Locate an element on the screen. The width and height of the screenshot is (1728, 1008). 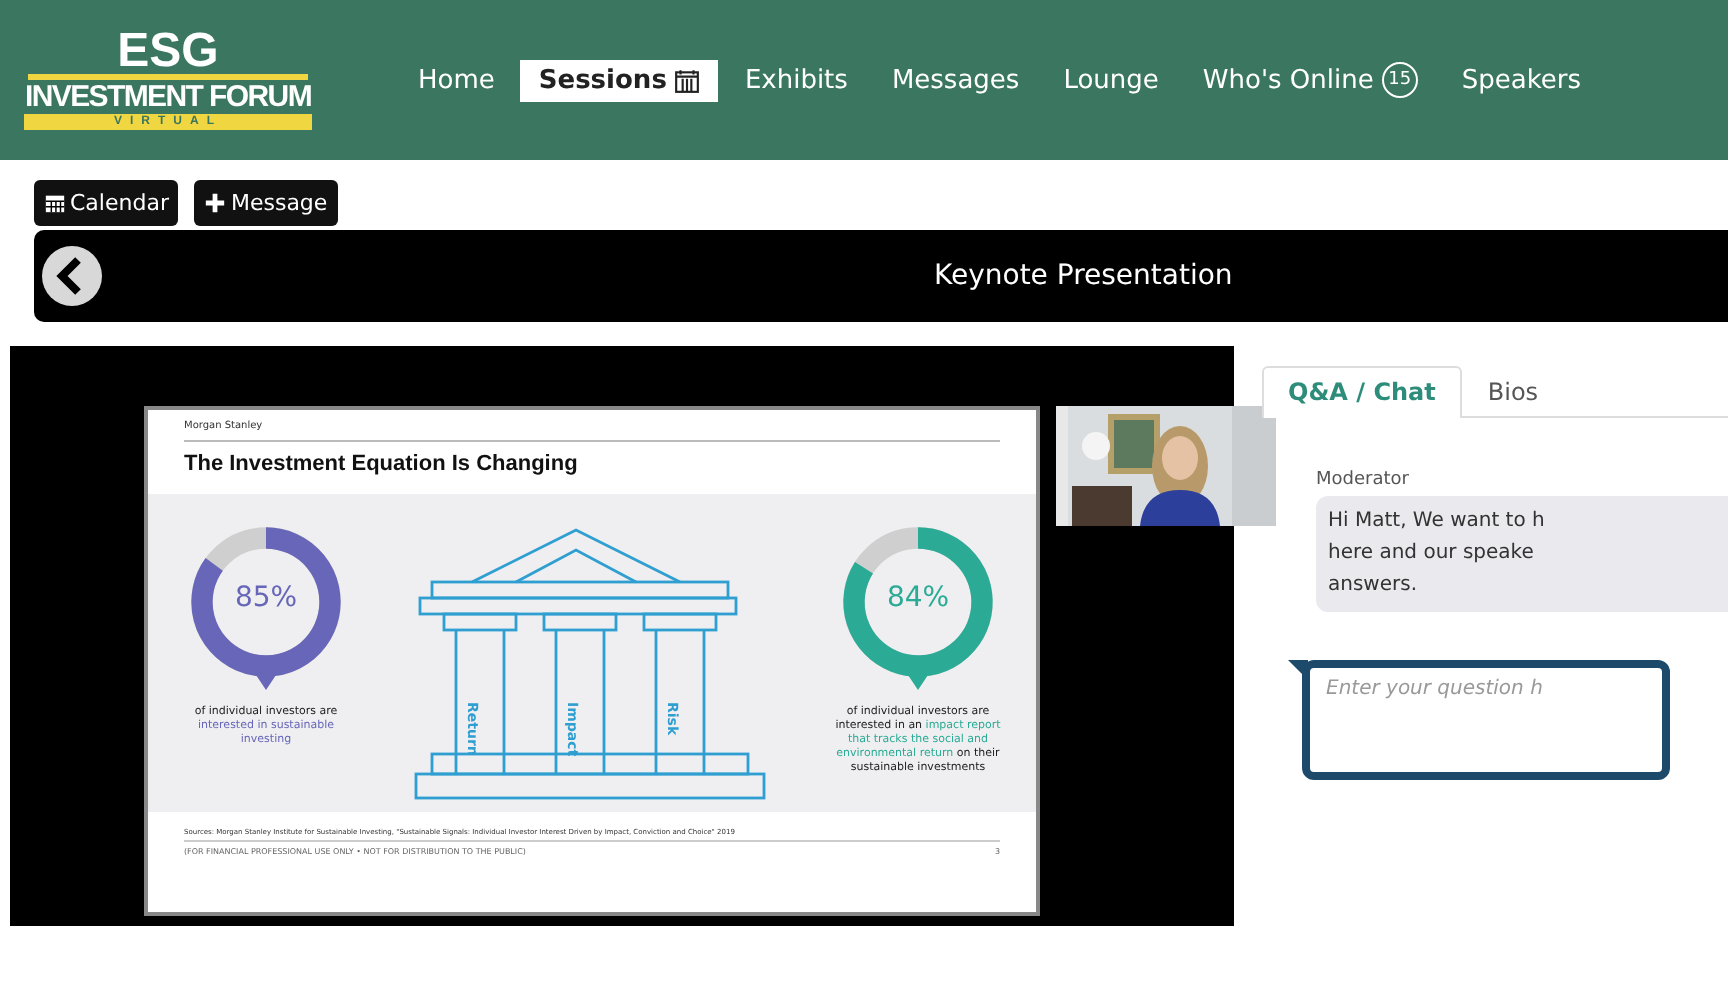
session-title: Keynote Presentation is located at coordinates (1083, 276).